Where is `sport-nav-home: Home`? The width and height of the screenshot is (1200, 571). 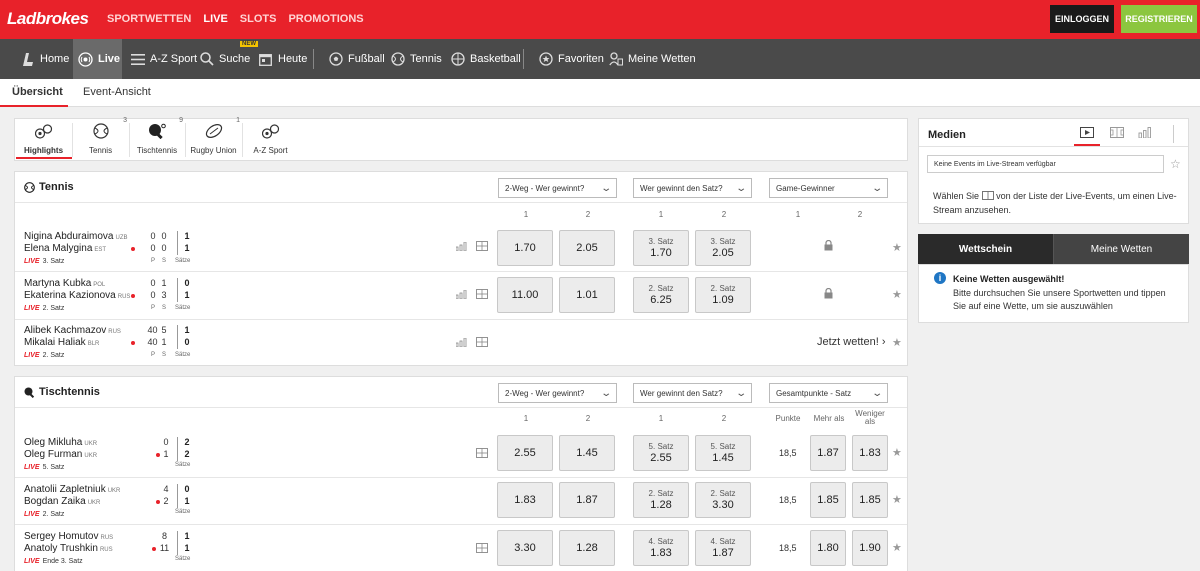 sport-nav-home: Home is located at coordinates (44, 59).